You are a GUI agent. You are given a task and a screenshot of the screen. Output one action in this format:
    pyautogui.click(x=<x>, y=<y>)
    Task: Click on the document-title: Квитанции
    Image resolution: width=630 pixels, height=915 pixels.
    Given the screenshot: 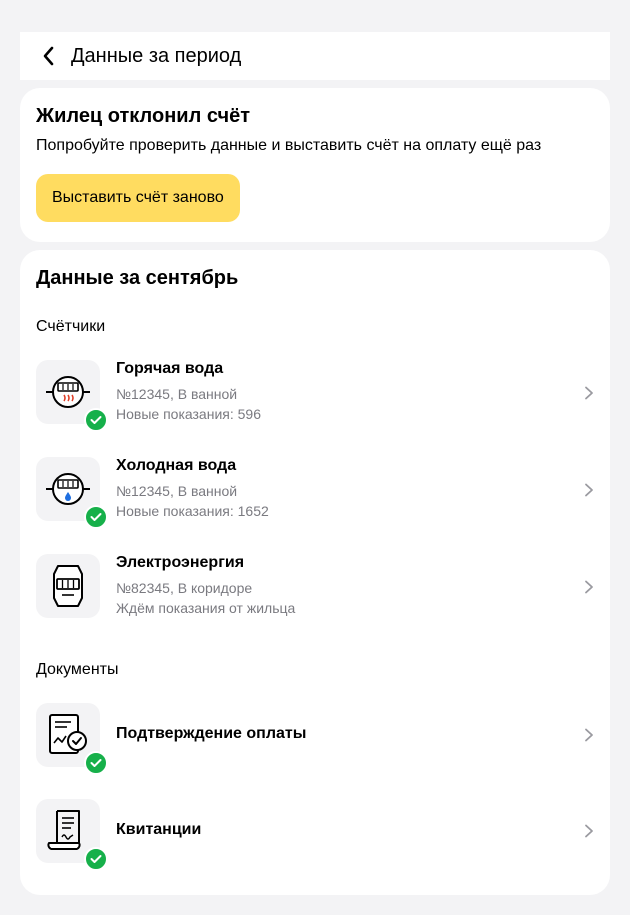 What is the action you would take?
    pyautogui.click(x=159, y=829)
    